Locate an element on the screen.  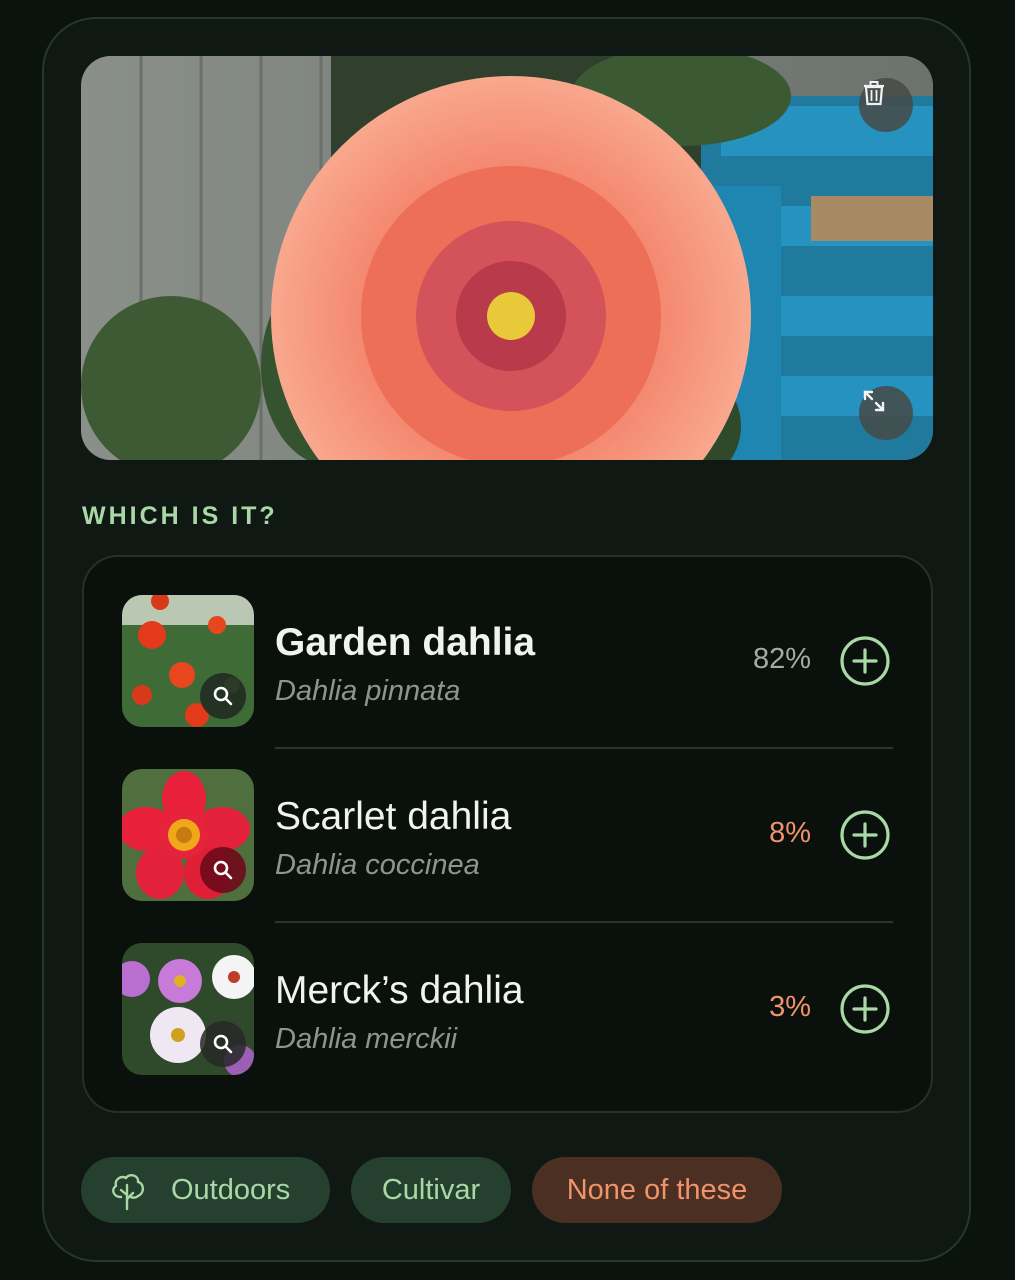
cultivar-chip-label: Cultivar is located at coordinates (431, 1189).